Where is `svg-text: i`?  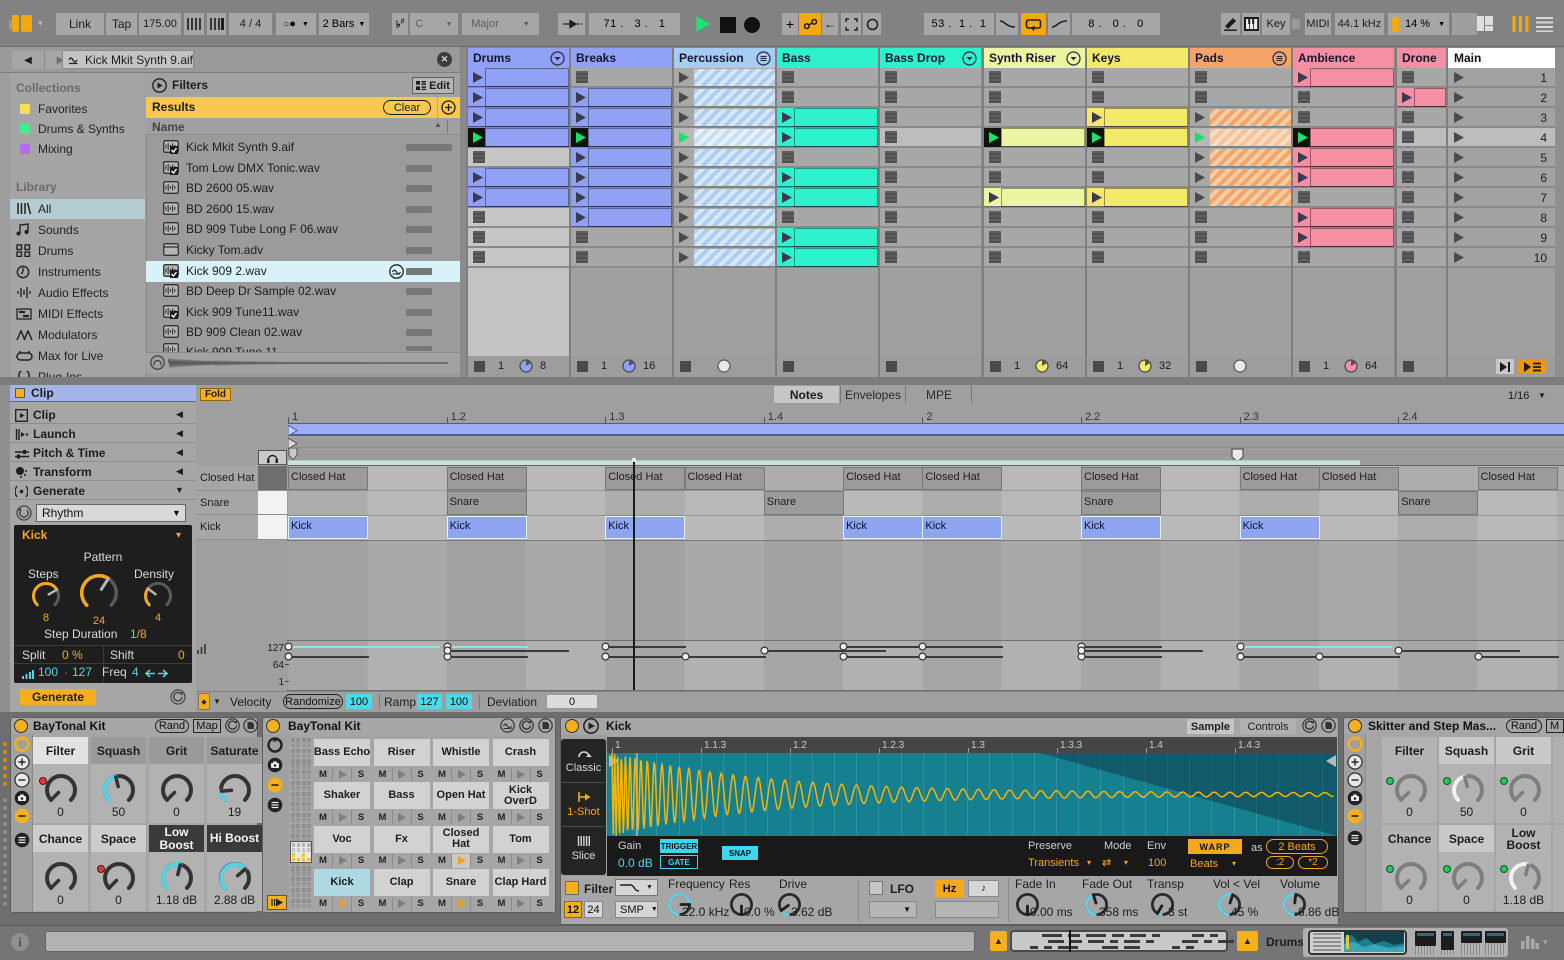 svg-text: i is located at coordinates (20, 942).